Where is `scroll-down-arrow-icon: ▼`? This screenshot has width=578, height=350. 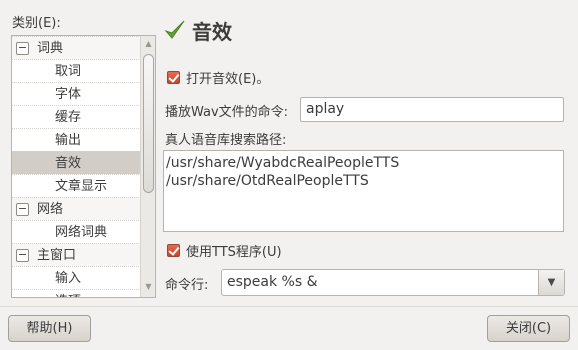
scroll-down-arrow-icon: ▼ is located at coordinates (148, 286).